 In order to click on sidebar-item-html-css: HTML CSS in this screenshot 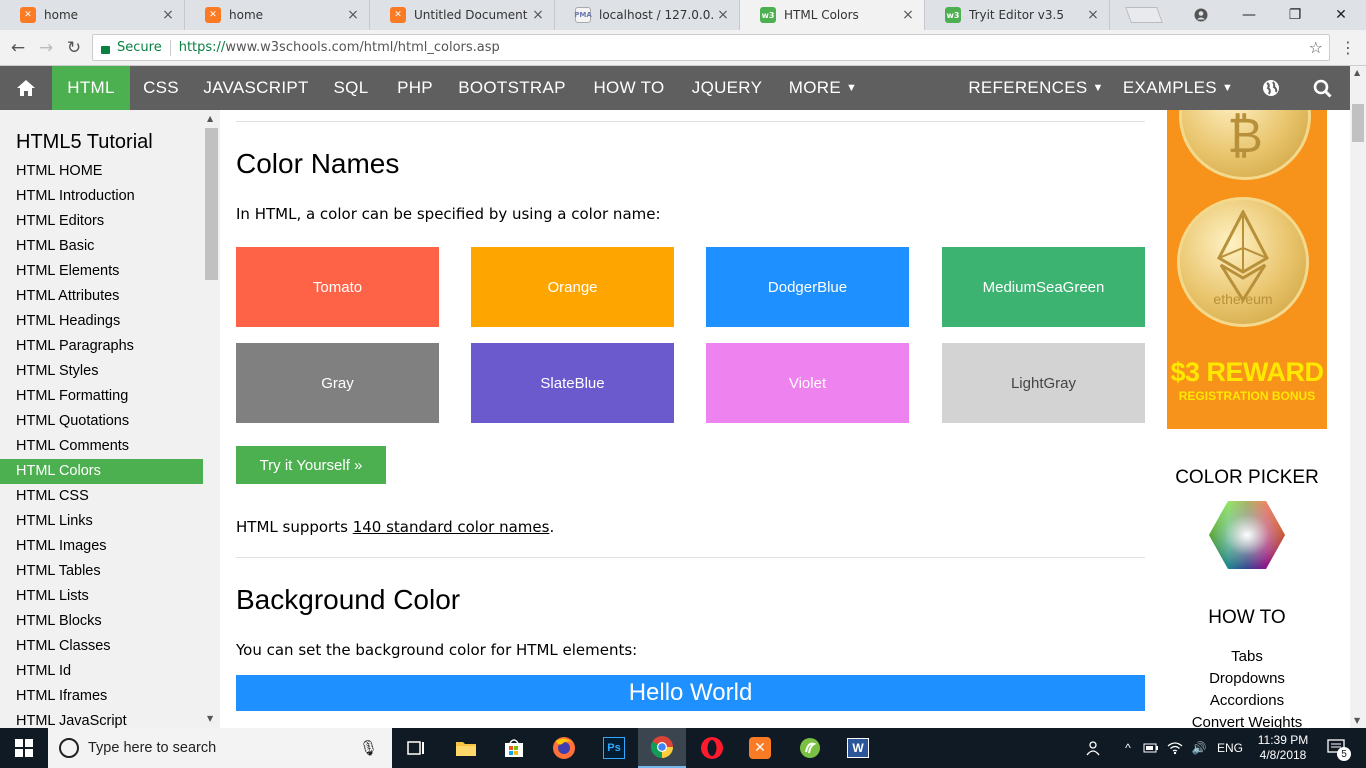, I will do `click(101, 496)`.